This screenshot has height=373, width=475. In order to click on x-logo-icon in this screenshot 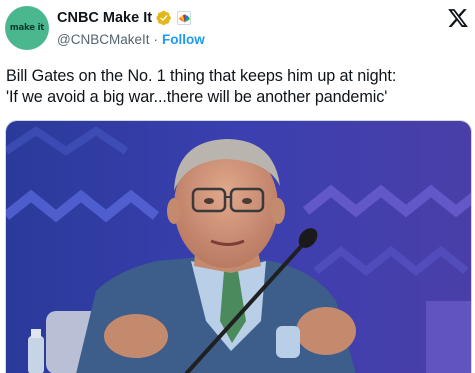, I will do `click(458, 18)`.